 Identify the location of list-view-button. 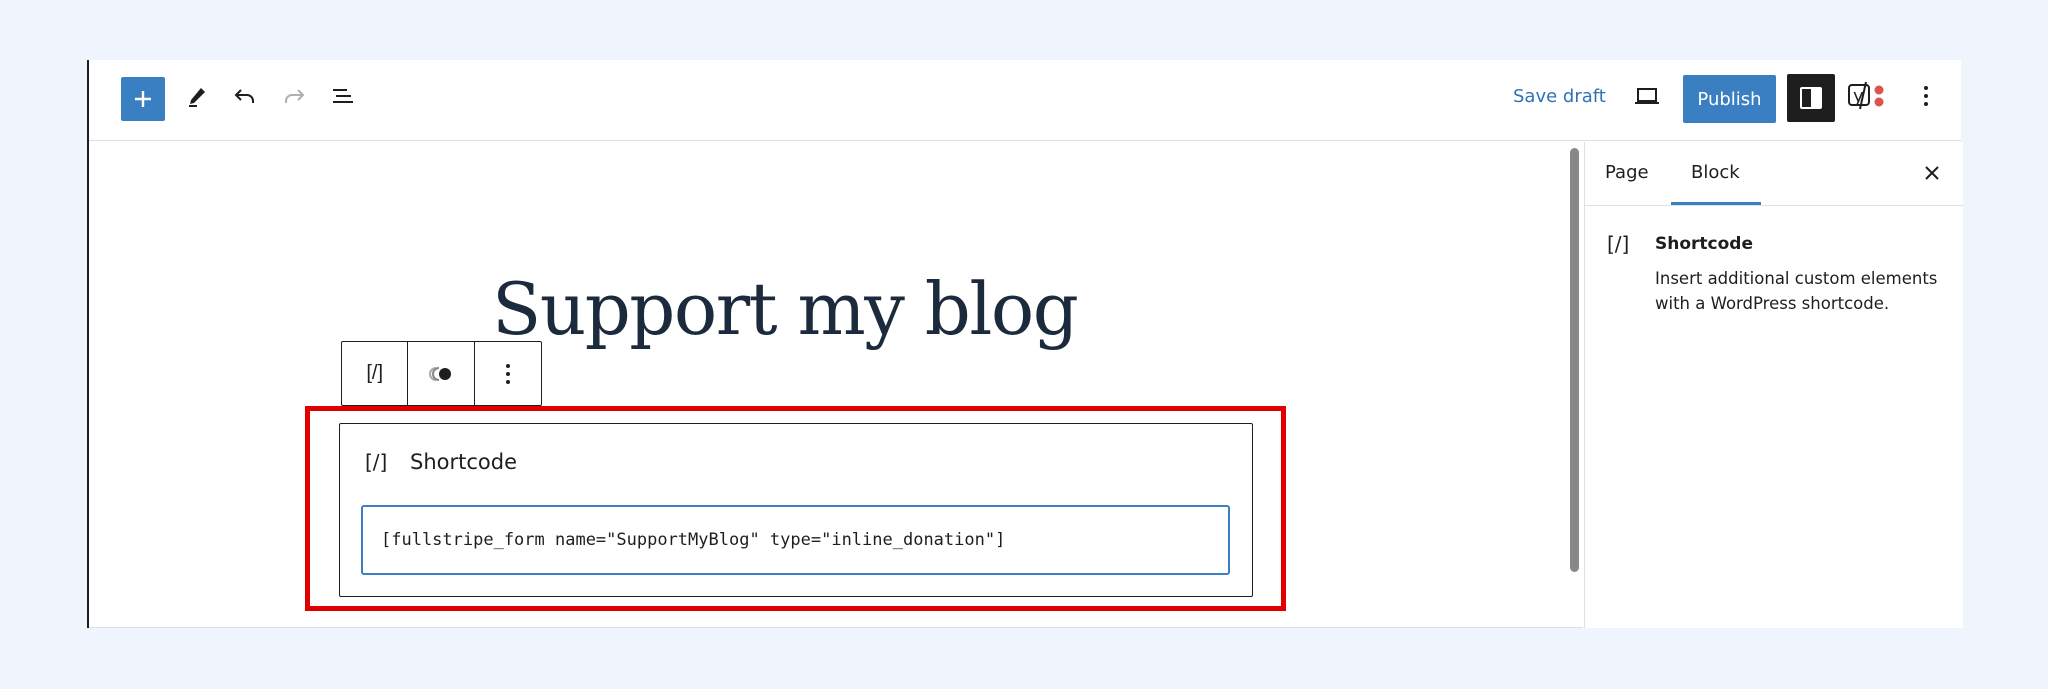
(343, 96).